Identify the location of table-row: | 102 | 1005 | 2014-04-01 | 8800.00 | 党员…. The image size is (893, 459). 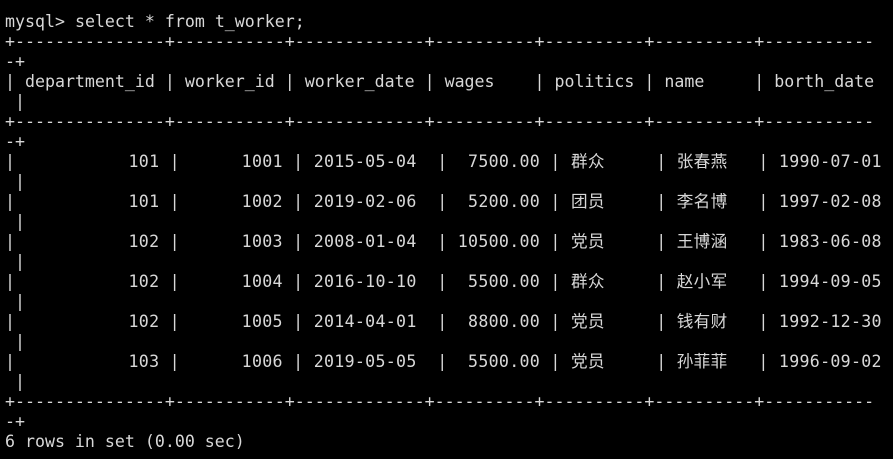
(443, 321).